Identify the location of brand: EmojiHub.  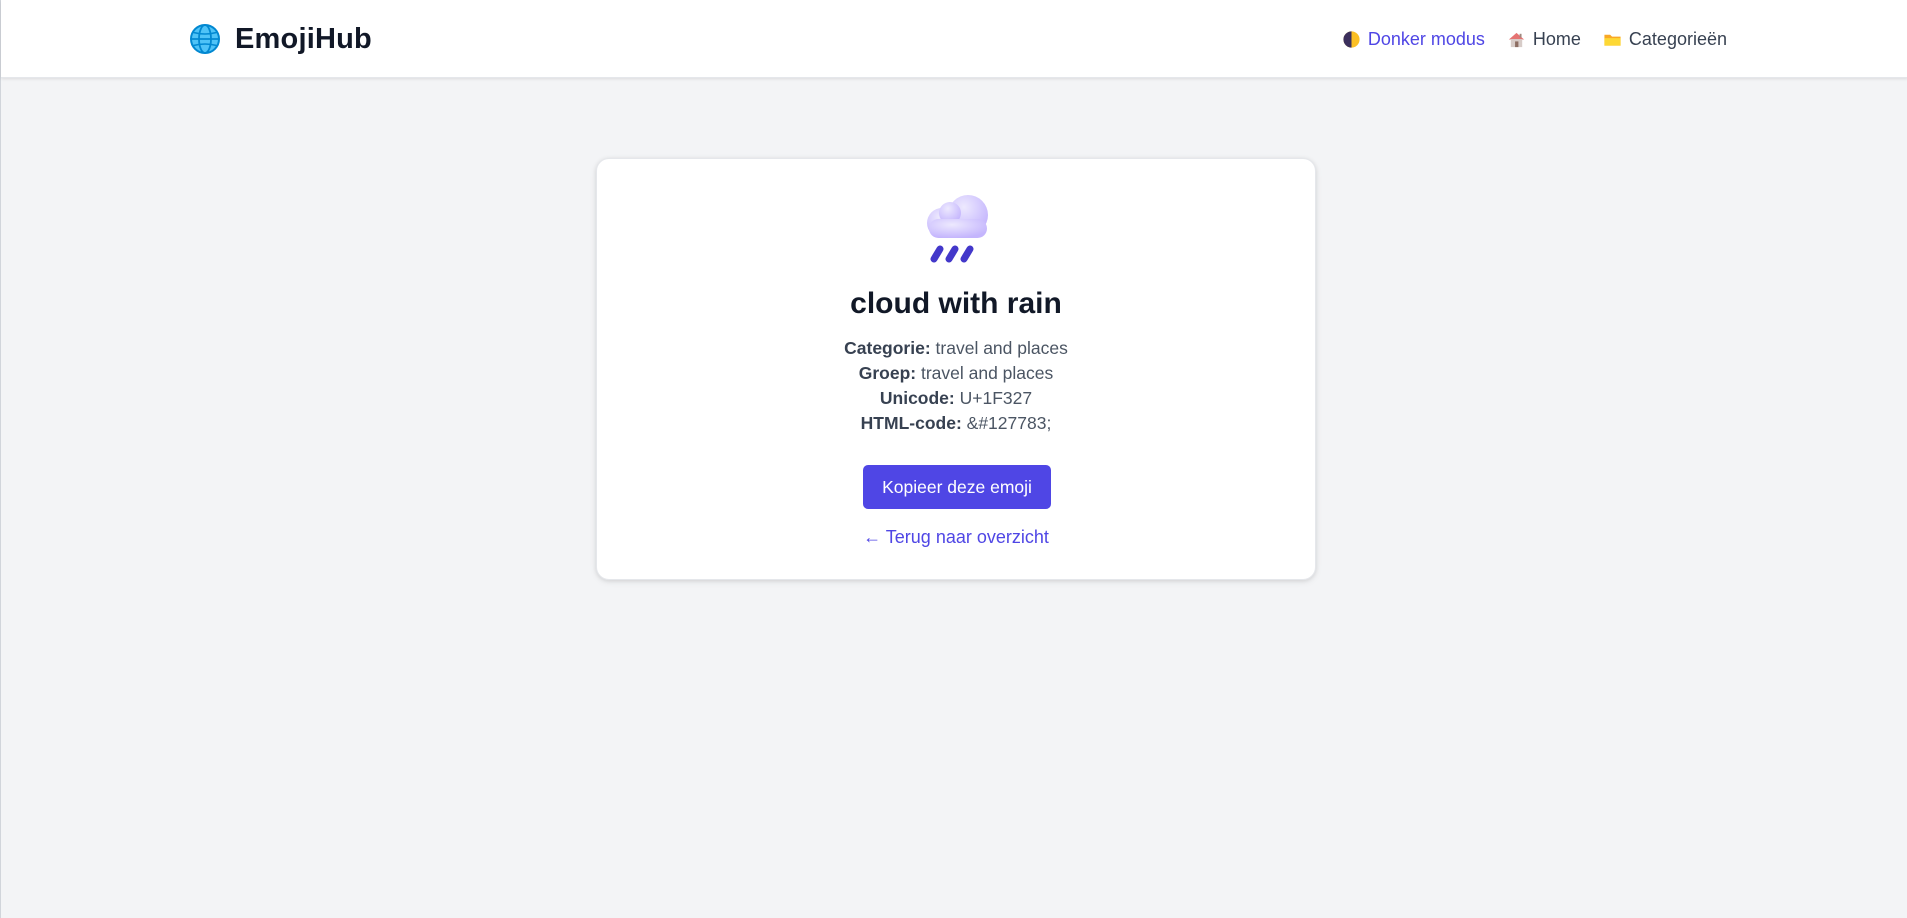
(280, 39).